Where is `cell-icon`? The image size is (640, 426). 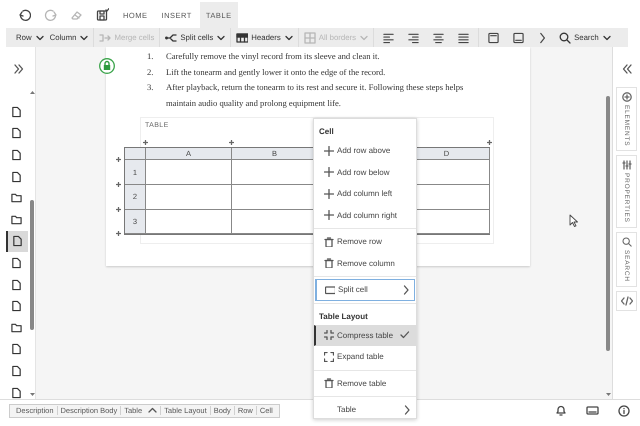
cell-icon is located at coordinates (330, 289).